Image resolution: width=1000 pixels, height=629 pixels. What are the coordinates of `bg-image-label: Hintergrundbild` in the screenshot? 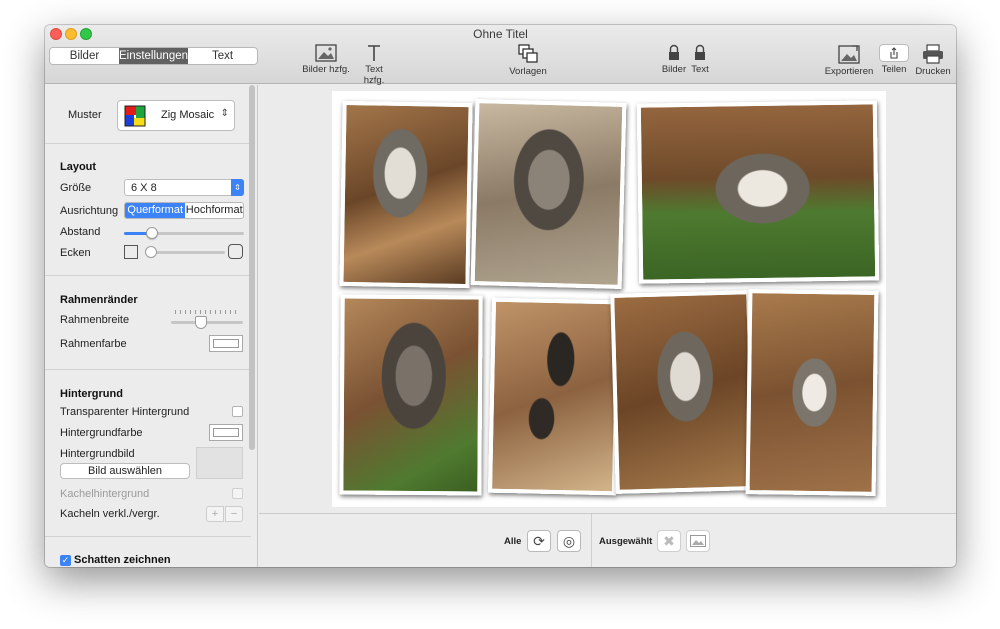 It's located at (97, 454).